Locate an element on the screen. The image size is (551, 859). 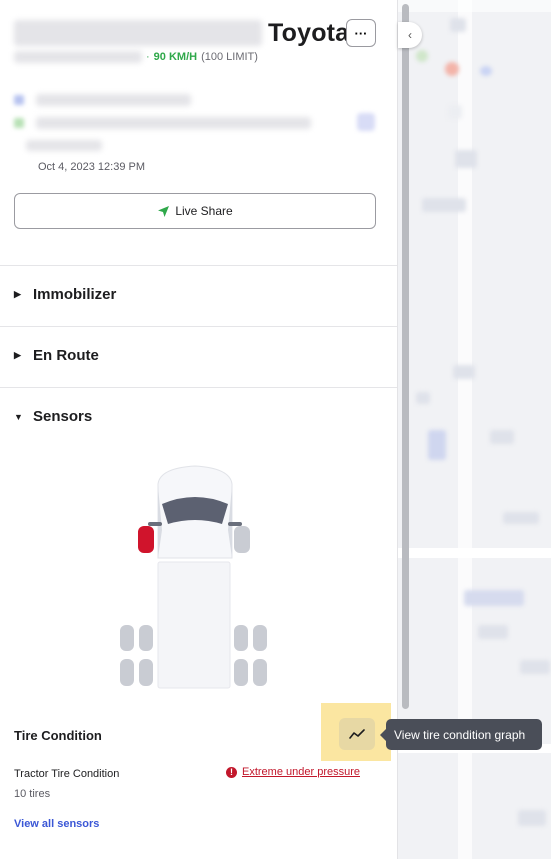
tire-drive1-right-outer is located at coordinates (260, 638).